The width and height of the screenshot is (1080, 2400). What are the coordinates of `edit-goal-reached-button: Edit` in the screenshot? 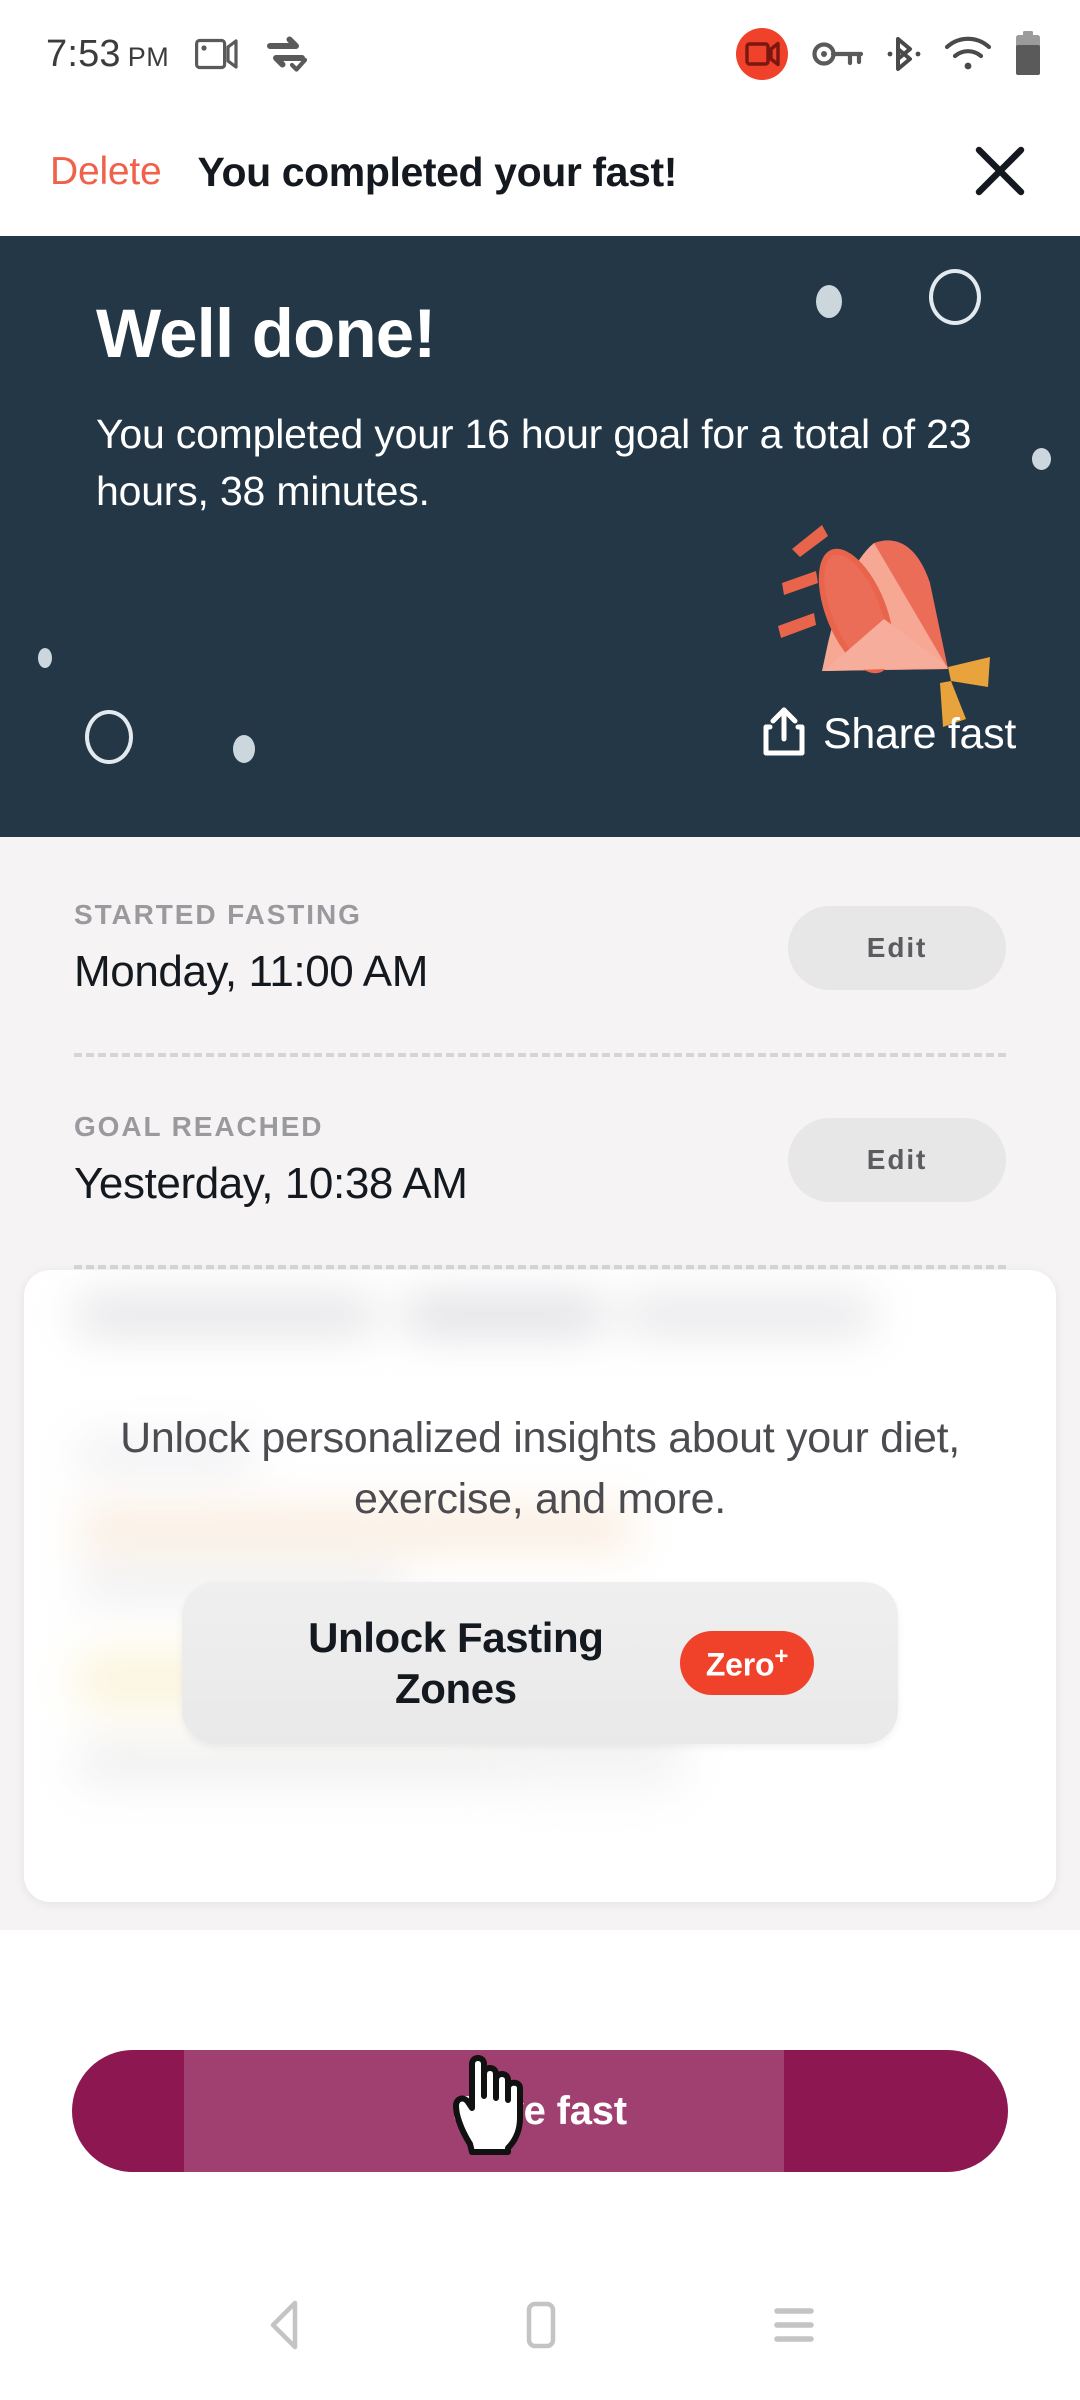 It's located at (897, 1160).